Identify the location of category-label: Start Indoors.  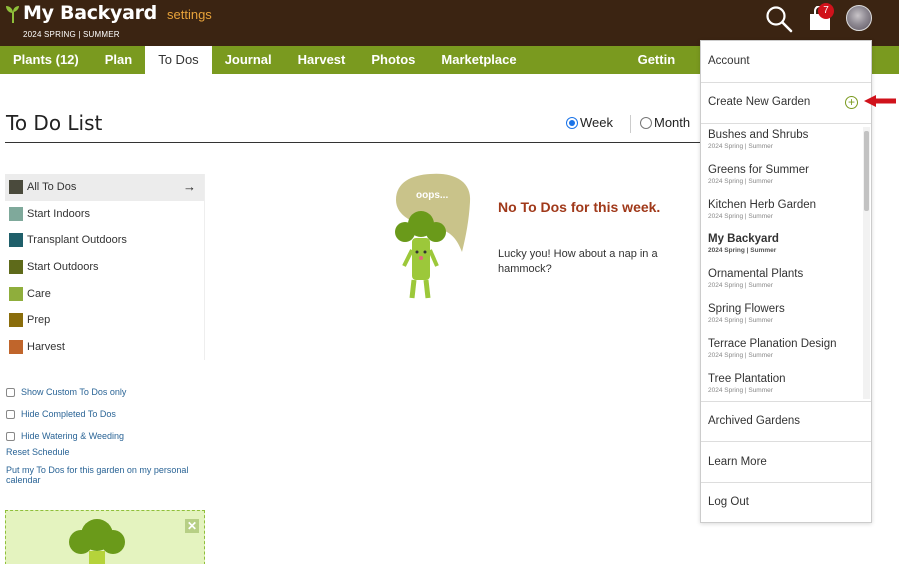
(58, 213).